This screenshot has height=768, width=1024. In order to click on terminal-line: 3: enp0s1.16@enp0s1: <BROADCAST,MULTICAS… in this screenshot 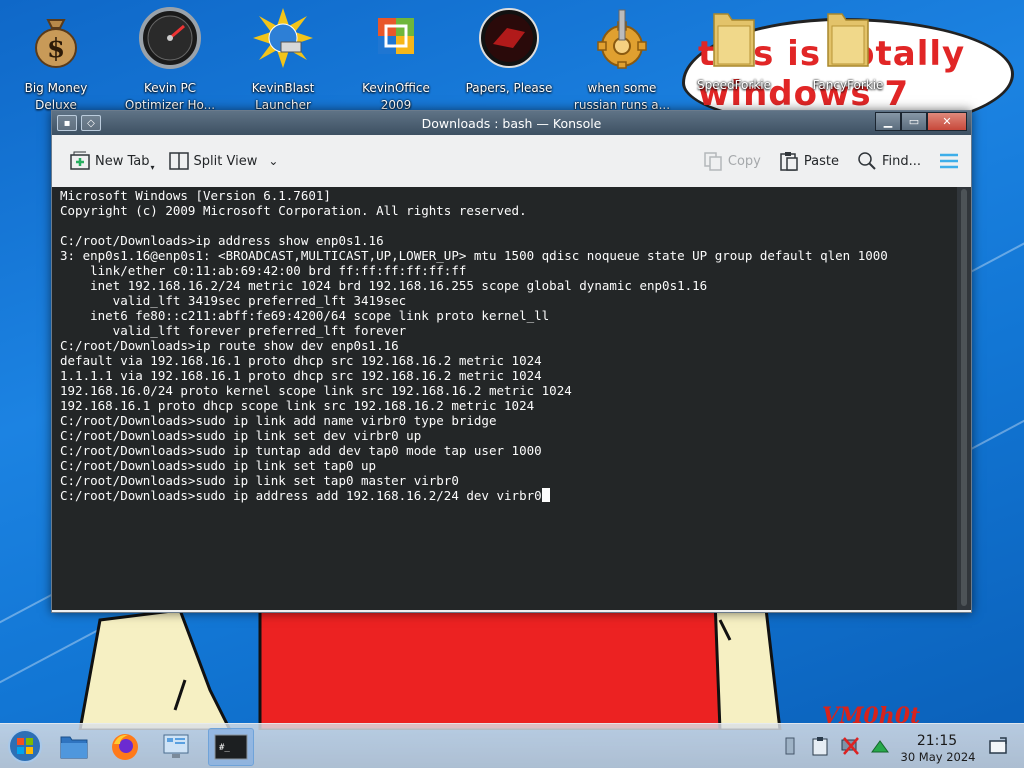, I will do `click(474, 255)`.